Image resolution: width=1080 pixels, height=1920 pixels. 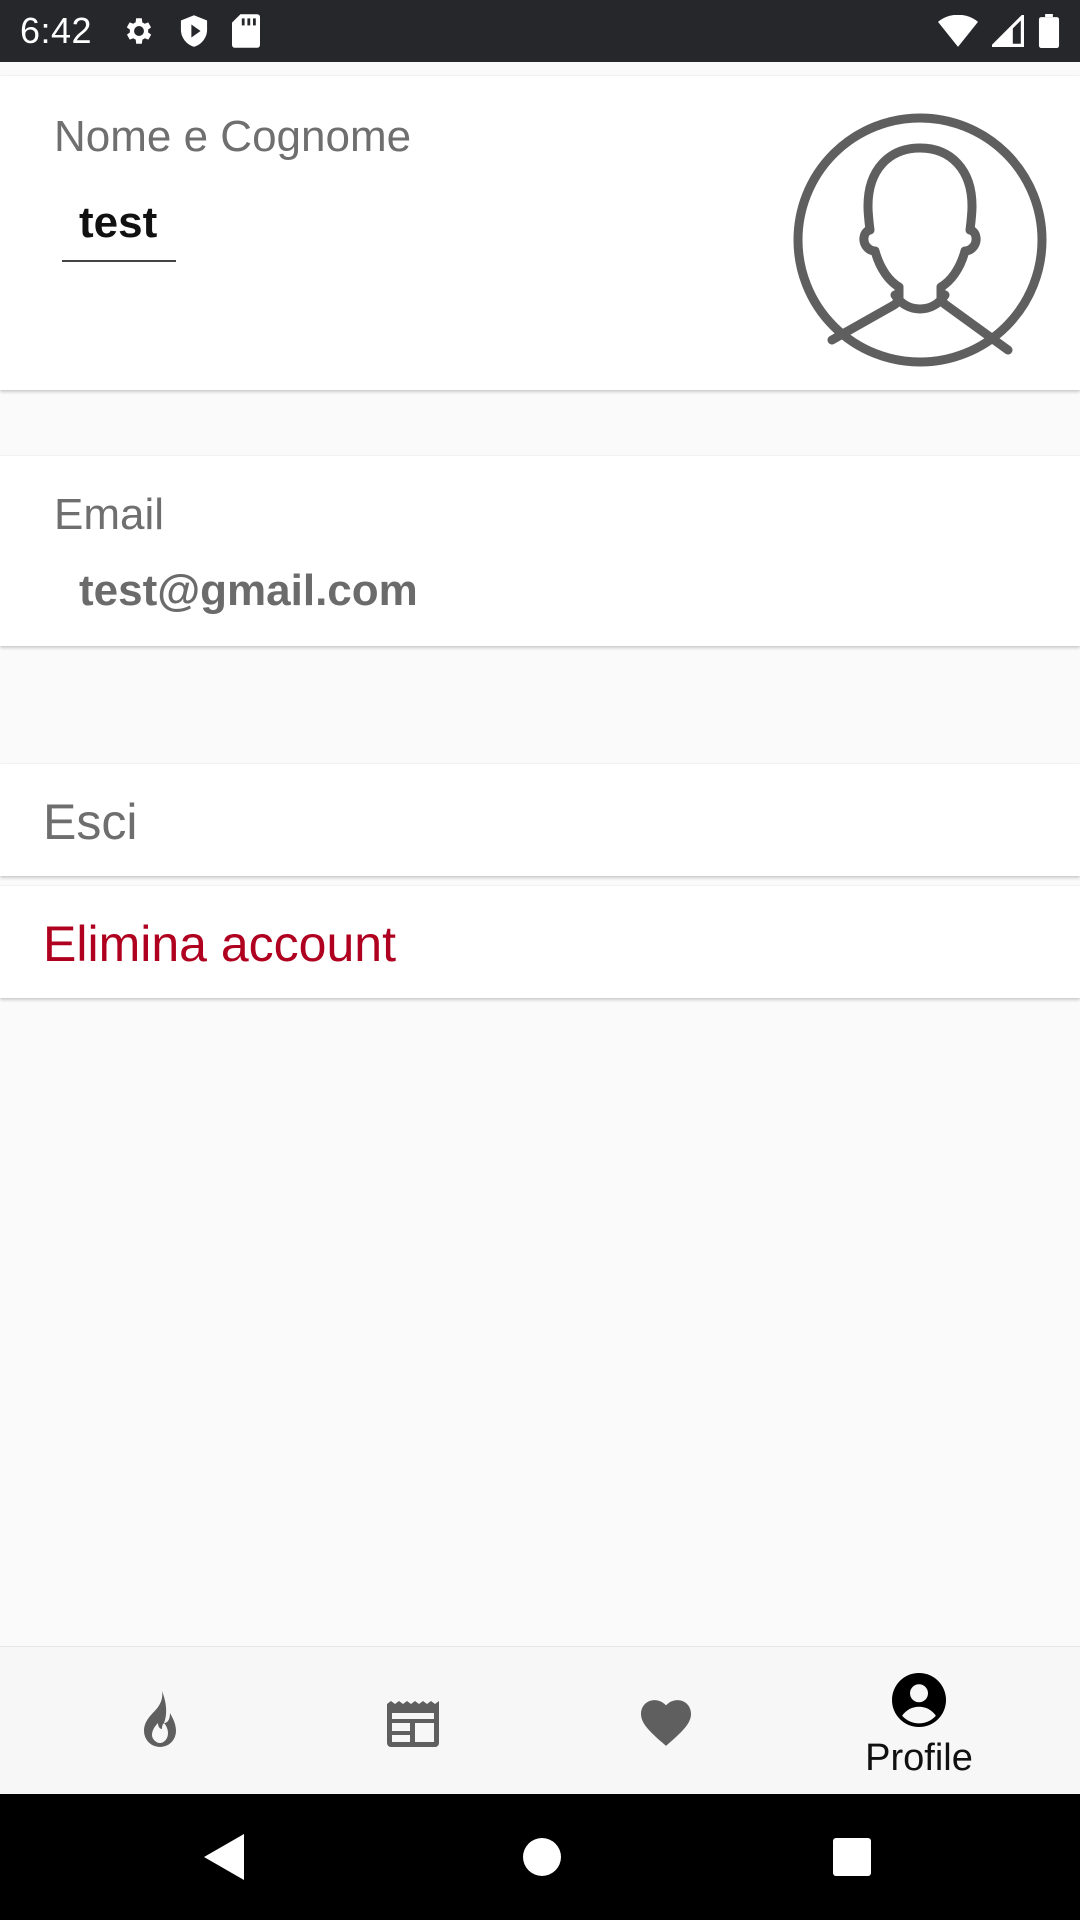 What do you see at coordinates (919, 1702) in the screenshot?
I see `account-circle-icon` at bounding box center [919, 1702].